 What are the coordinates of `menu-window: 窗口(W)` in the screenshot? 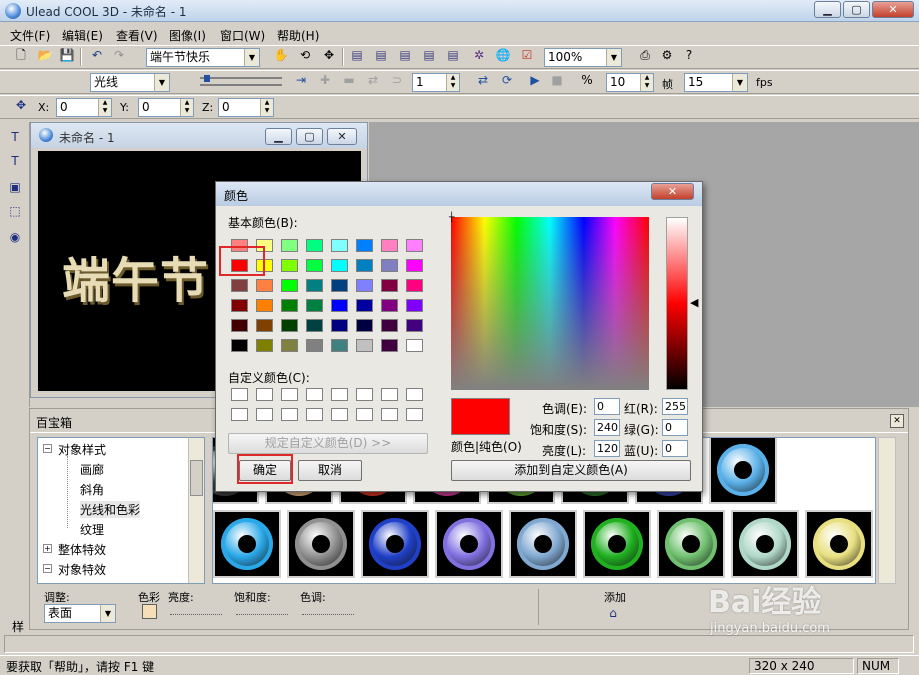 It's located at (242, 35).